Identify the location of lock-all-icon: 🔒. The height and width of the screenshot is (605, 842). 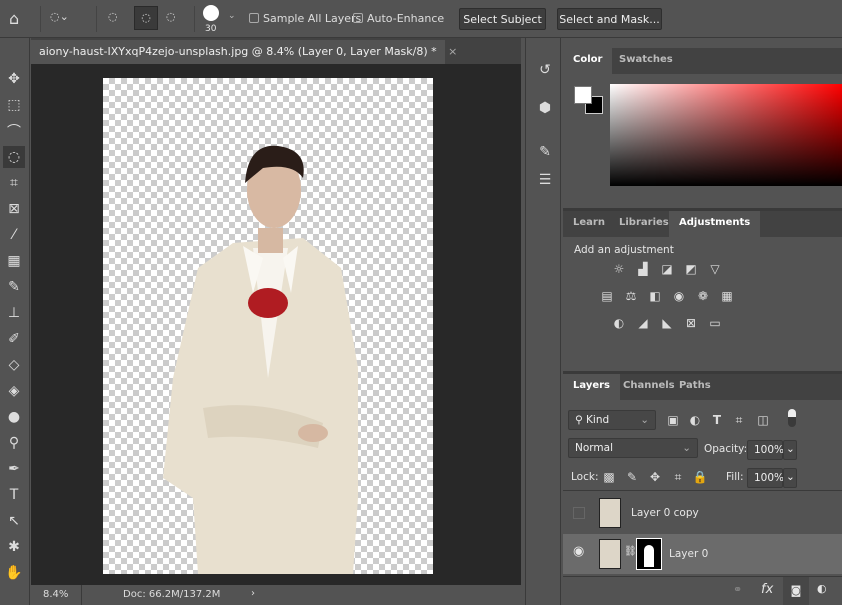
(700, 477).